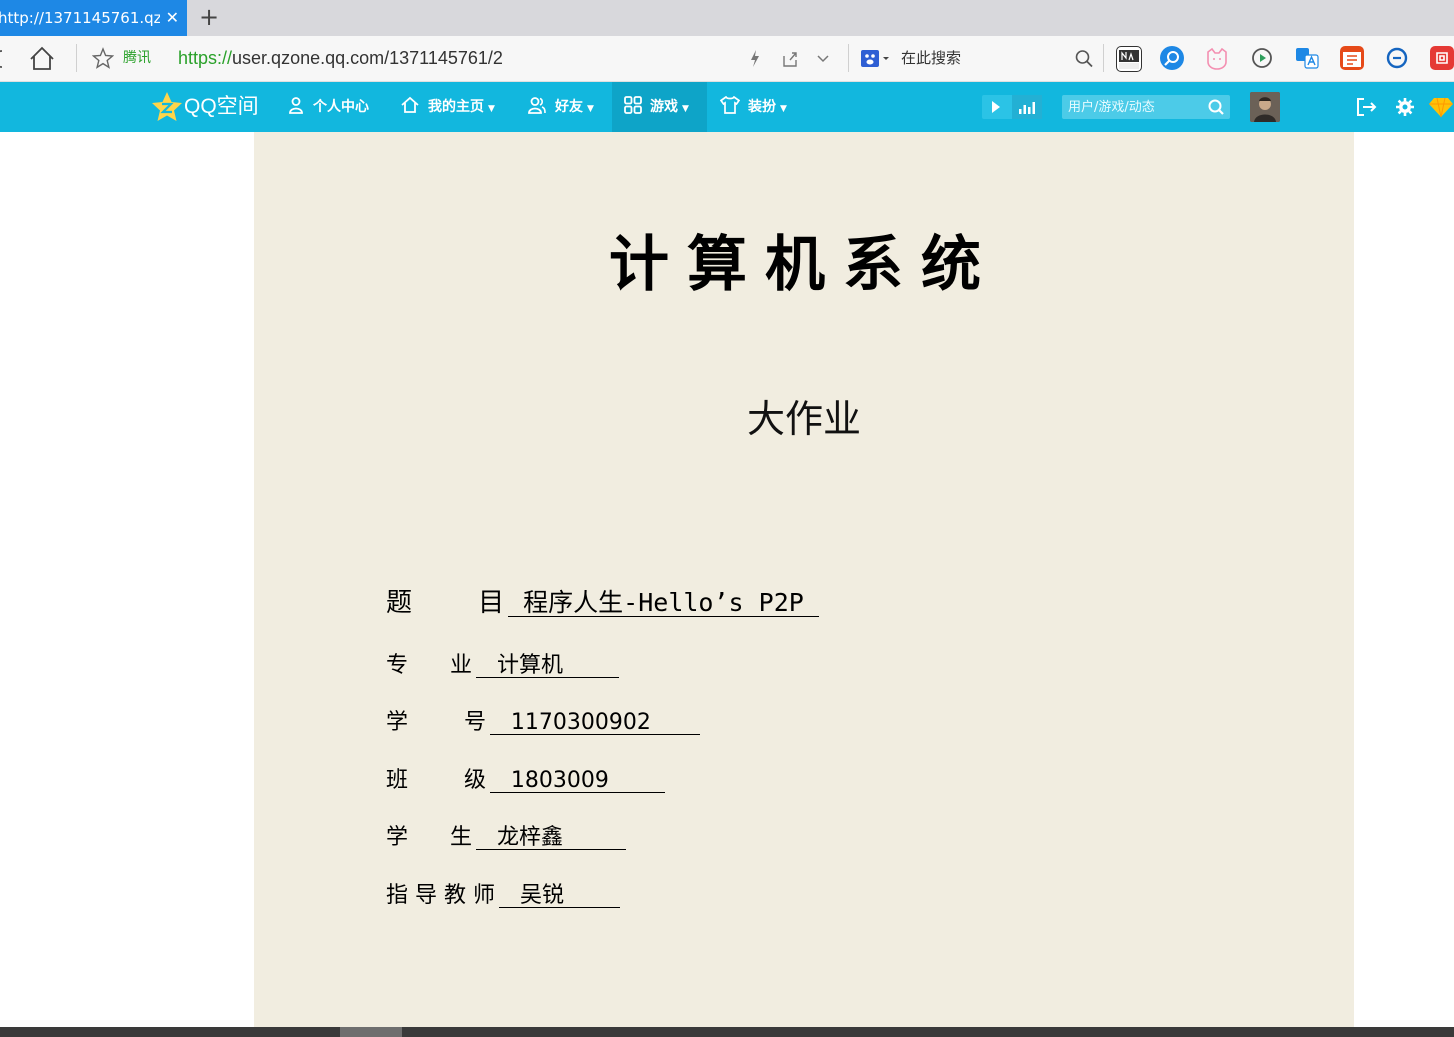 This screenshot has width=1454, height=1037. What do you see at coordinates (727, 1032) in the screenshot?
I see `horizontal-scrollbar` at bounding box center [727, 1032].